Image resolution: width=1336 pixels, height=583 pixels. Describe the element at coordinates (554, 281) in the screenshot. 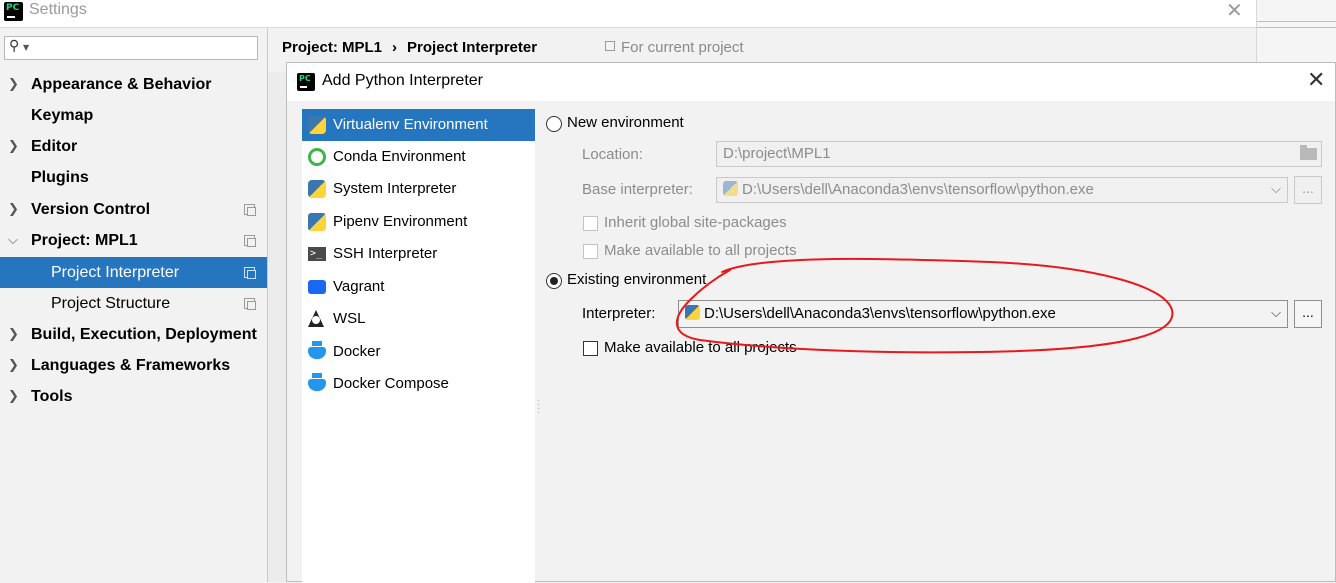

I see `existing-environment-radio` at that location.